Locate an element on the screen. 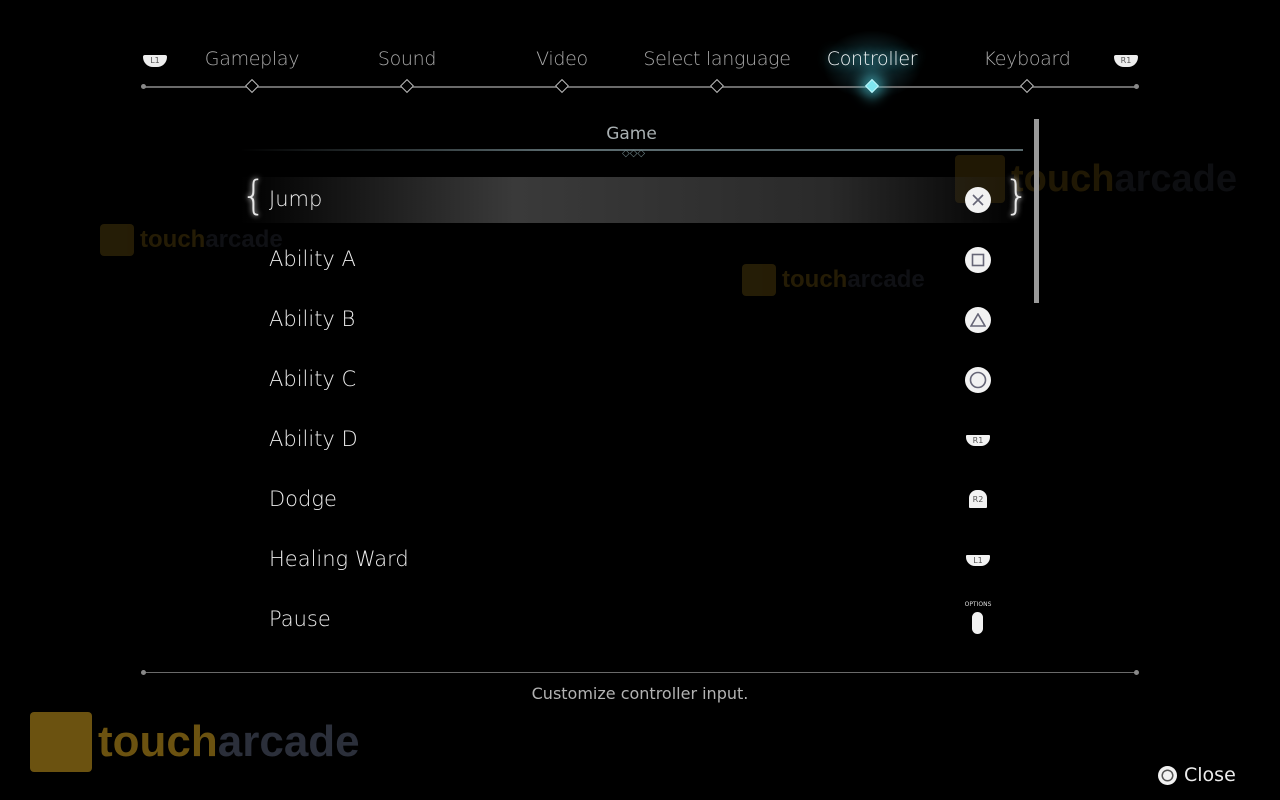 This screenshot has width=1280, height=800. tab-sound: Sound is located at coordinates (407, 59).